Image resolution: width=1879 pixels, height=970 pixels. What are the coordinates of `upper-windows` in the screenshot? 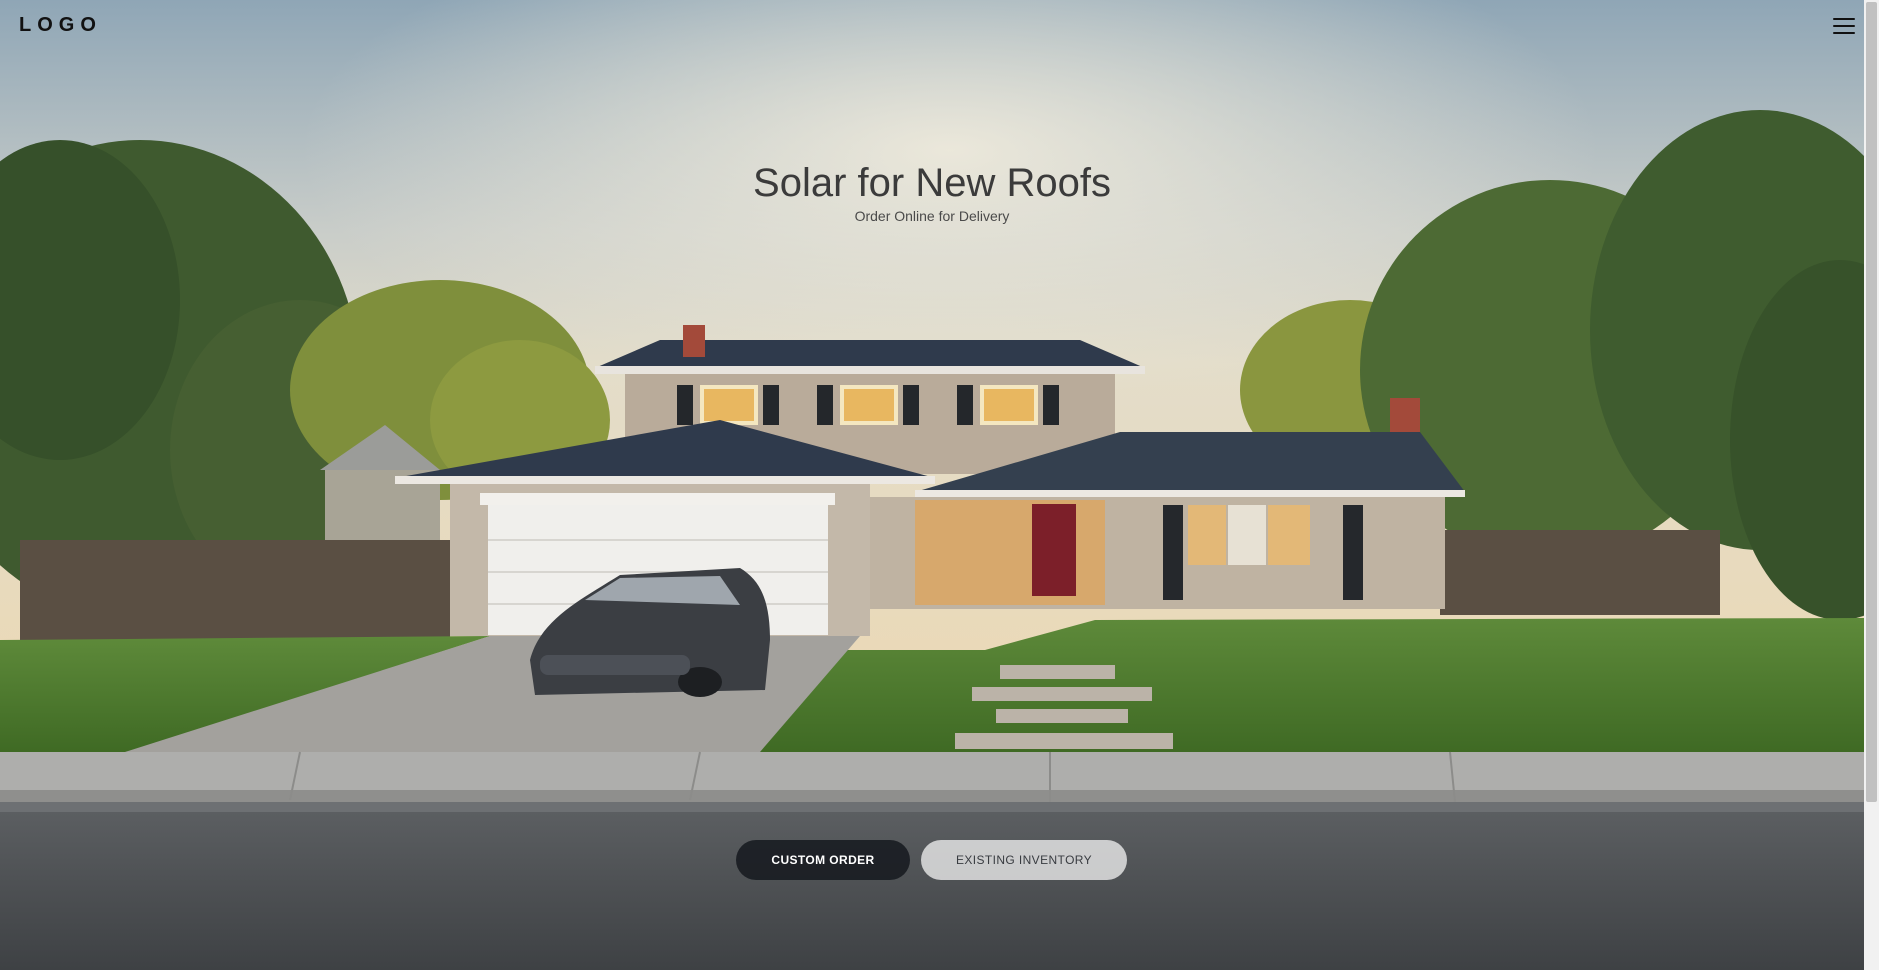 It's located at (868, 405).